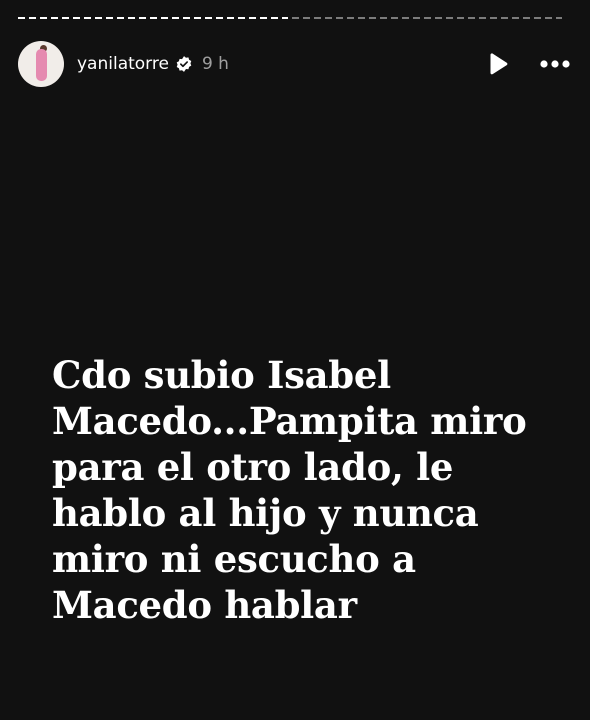 The image size is (590, 720). Describe the element at coordinates (215, 64) in the screenshot. I see `post-time: 9 h` at that location.